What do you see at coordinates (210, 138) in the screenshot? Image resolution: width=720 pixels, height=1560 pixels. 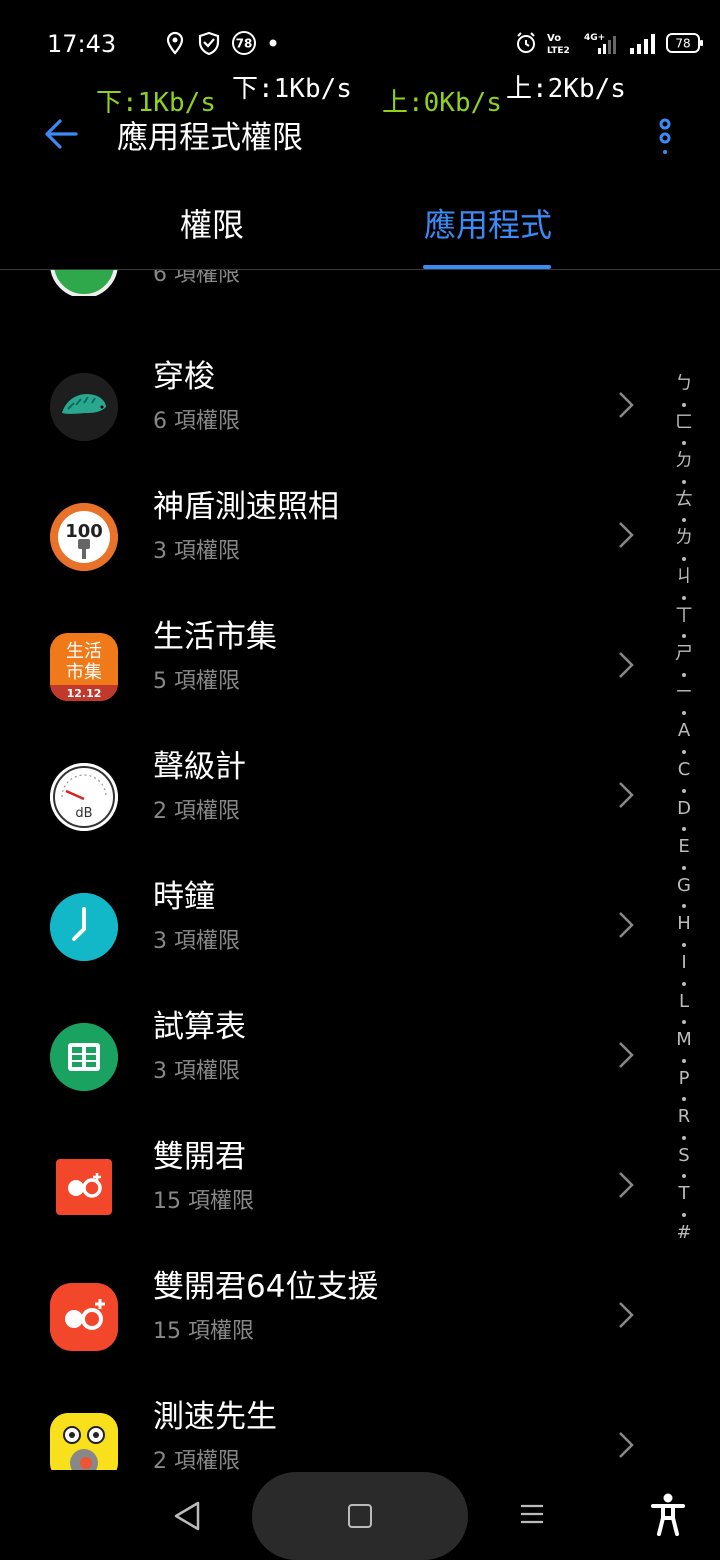 I see `page-title: 應用程式權限` at bounding box center [210, 138].